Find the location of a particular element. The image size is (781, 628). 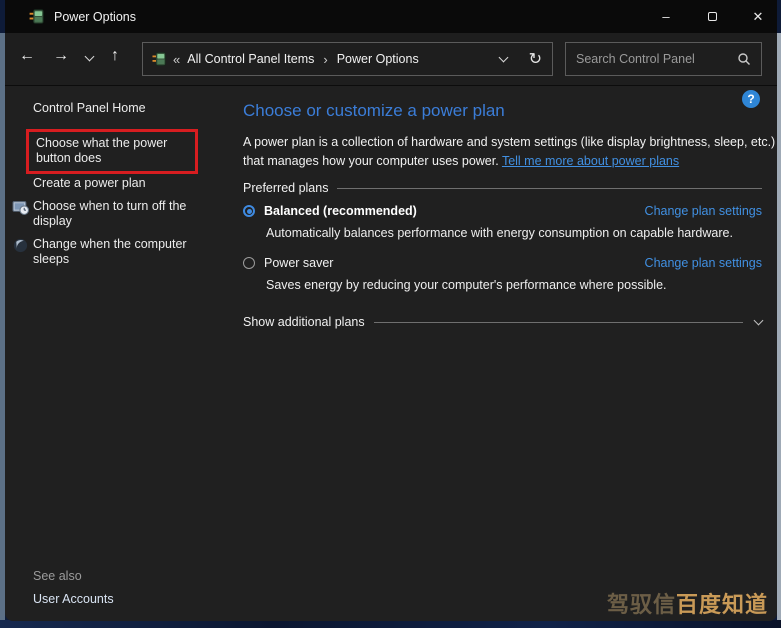

watermark-brand: 百度知道 is located at coordinates (721, 604).